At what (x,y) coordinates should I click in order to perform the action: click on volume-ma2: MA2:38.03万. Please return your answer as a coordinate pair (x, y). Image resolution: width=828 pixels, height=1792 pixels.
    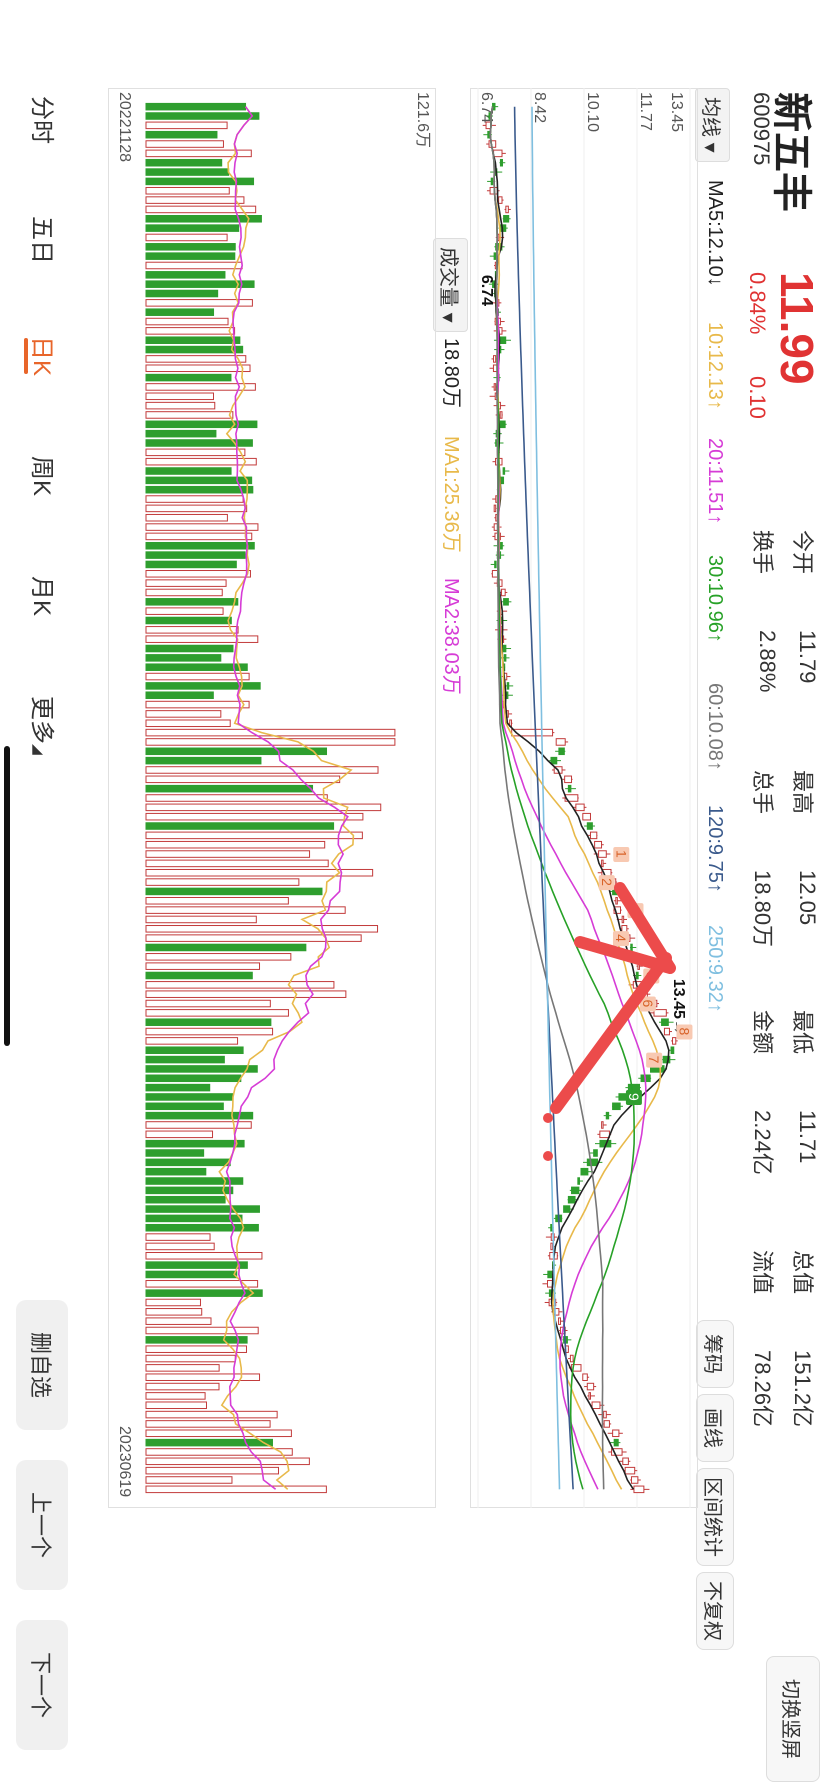
    Looking at the image, I should click on (451, 636).